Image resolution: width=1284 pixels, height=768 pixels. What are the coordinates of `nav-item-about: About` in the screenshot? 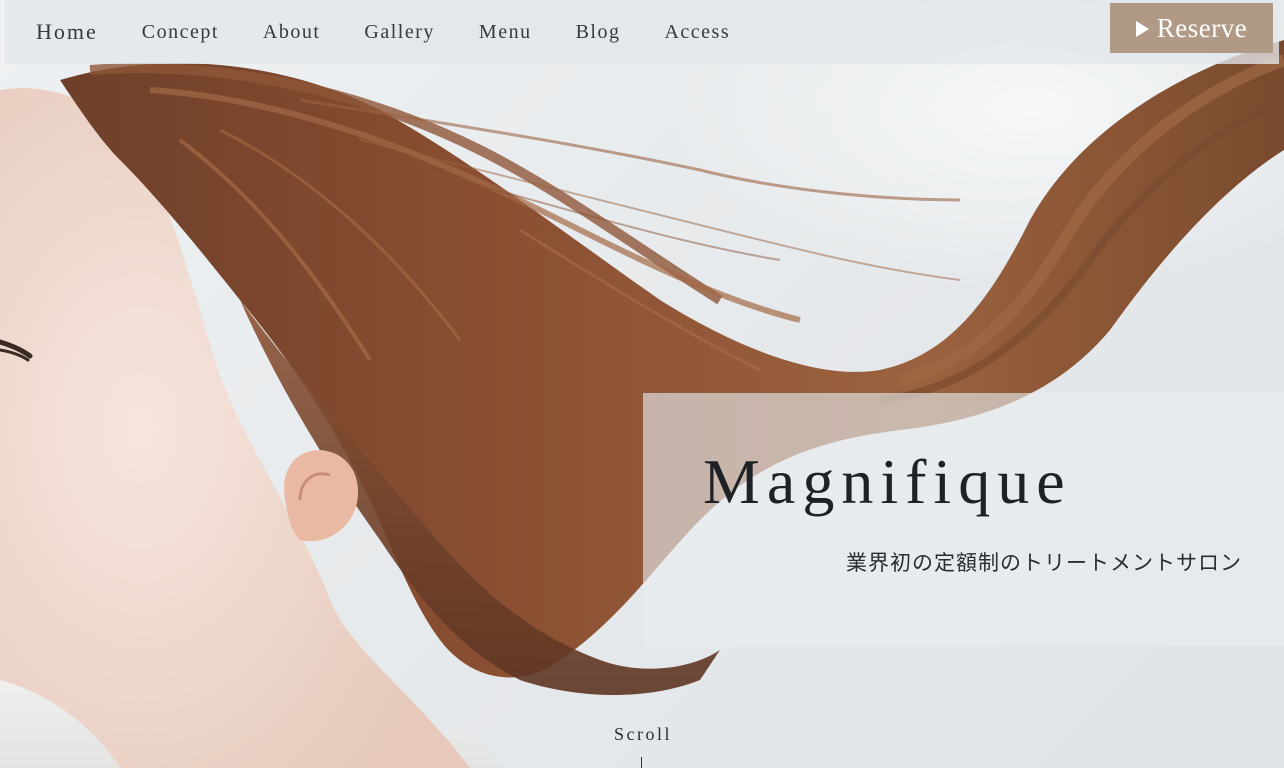 It's located at (292, 32).